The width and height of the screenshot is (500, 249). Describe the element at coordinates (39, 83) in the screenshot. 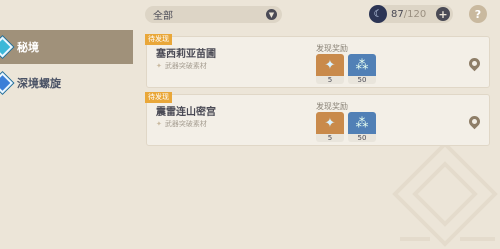

I see `sidebar-item-label: 深境螺旋` at that location.